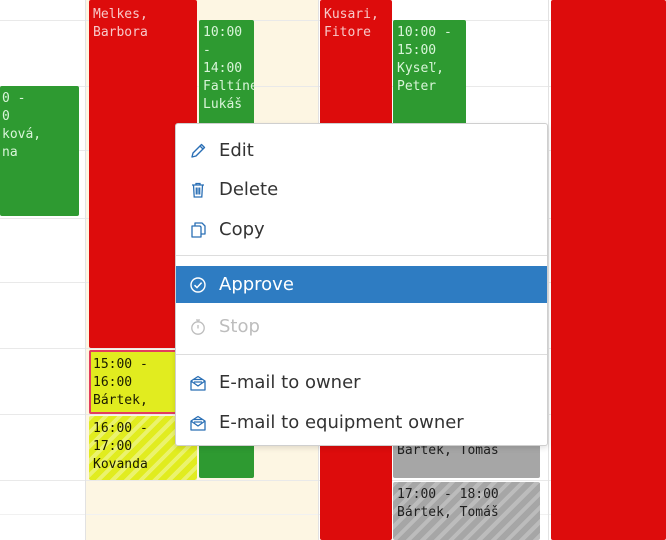 The image size is (666, 540). Describe the element at coordinates (120, 464) in the screenshot. I see `event-text: Kovanda` at that location.